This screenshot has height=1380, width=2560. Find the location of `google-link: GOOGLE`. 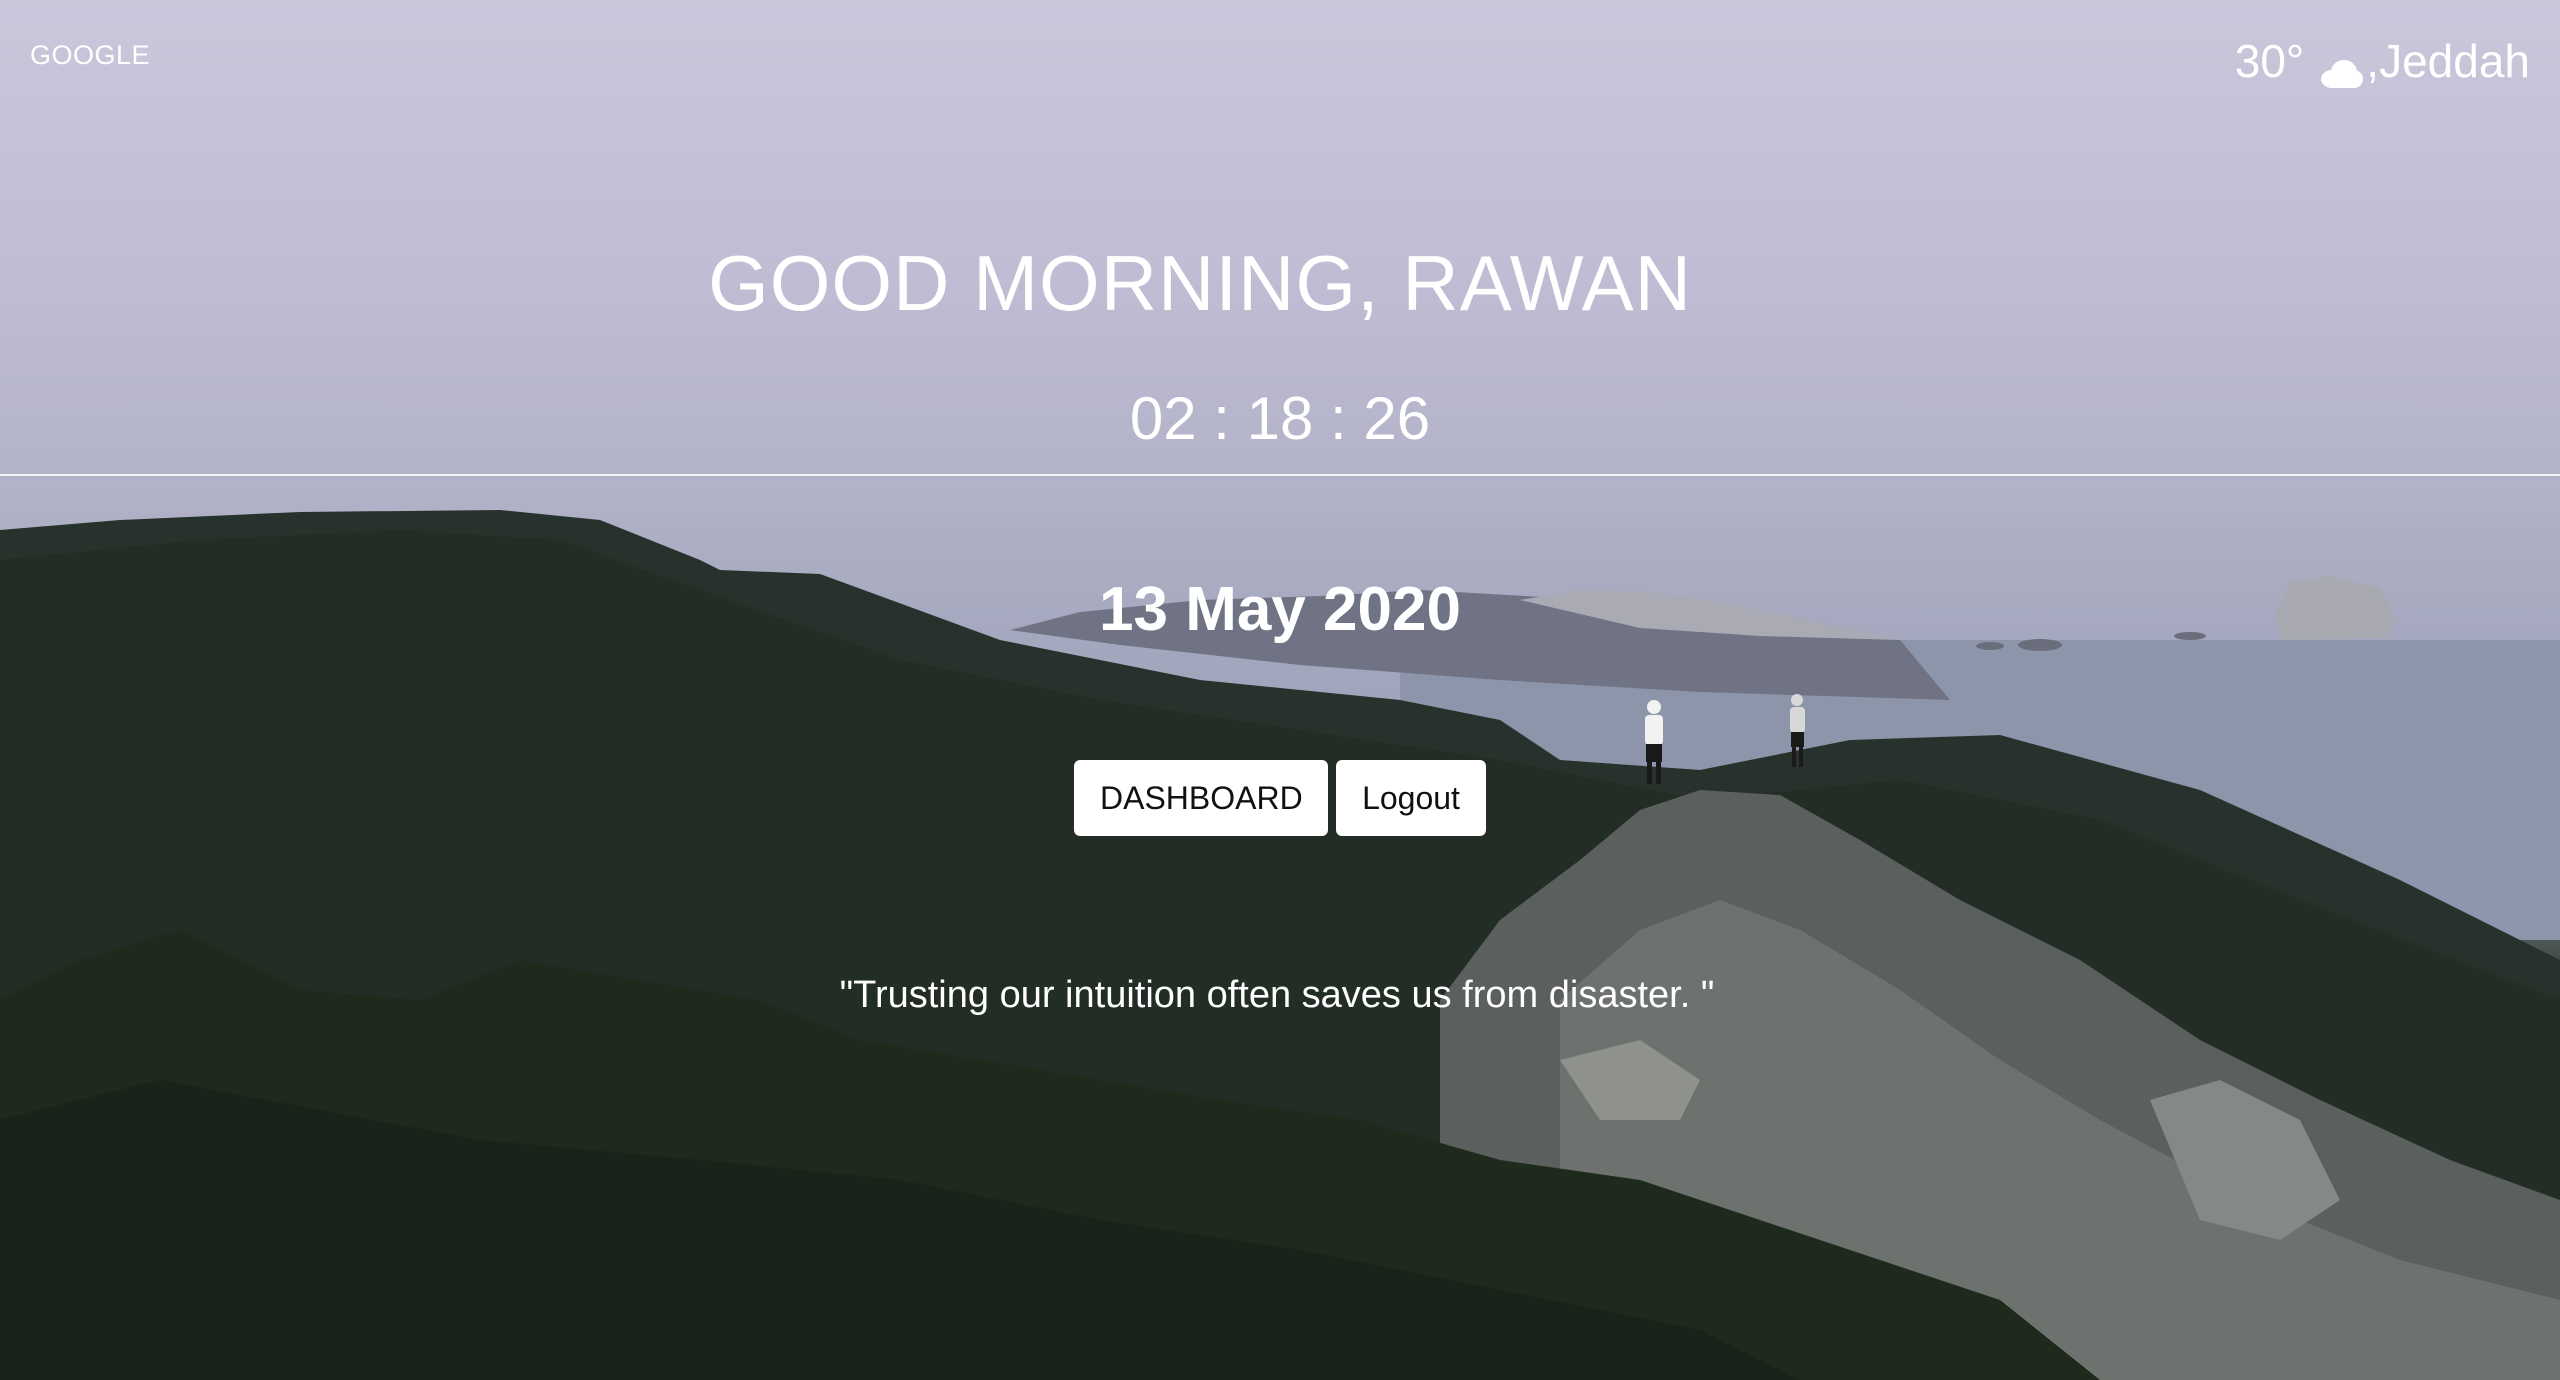

google-link: GOOGLE is located at coordinates (90, 55).